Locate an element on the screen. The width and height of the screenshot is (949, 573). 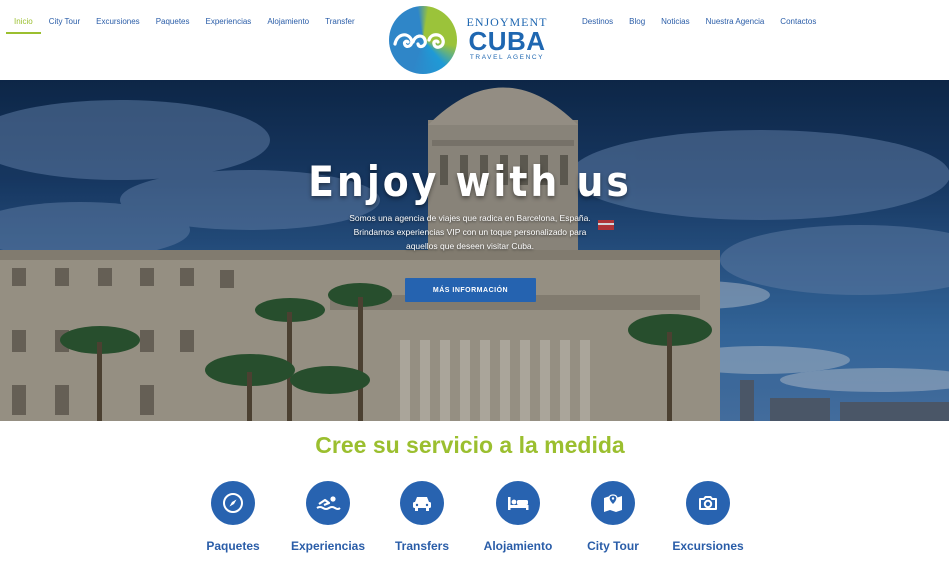
nav-item-excursiones: Excursiones is located at coordinates (118, 25).